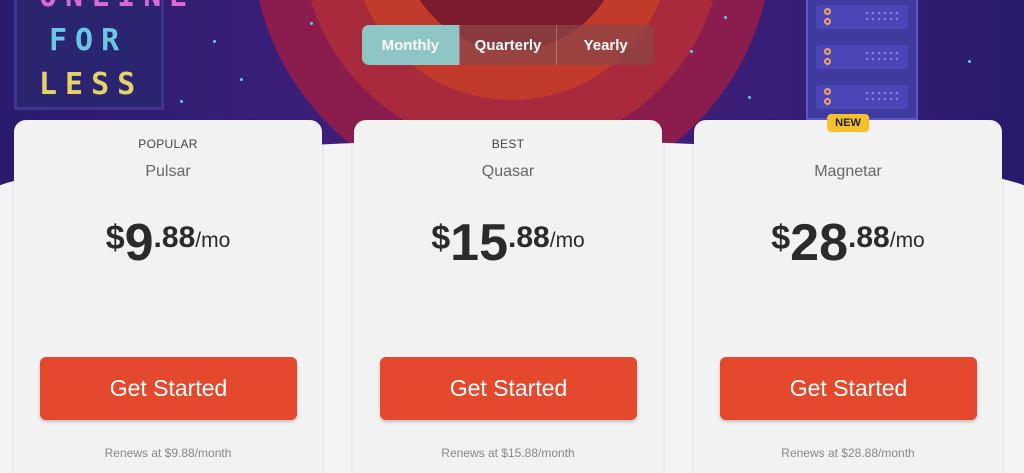 This screenshot has width=1024, height=473. Describe the element at coordinates (168, 171) in the screenshot. I see `plan-name: Pulsar` at that location.